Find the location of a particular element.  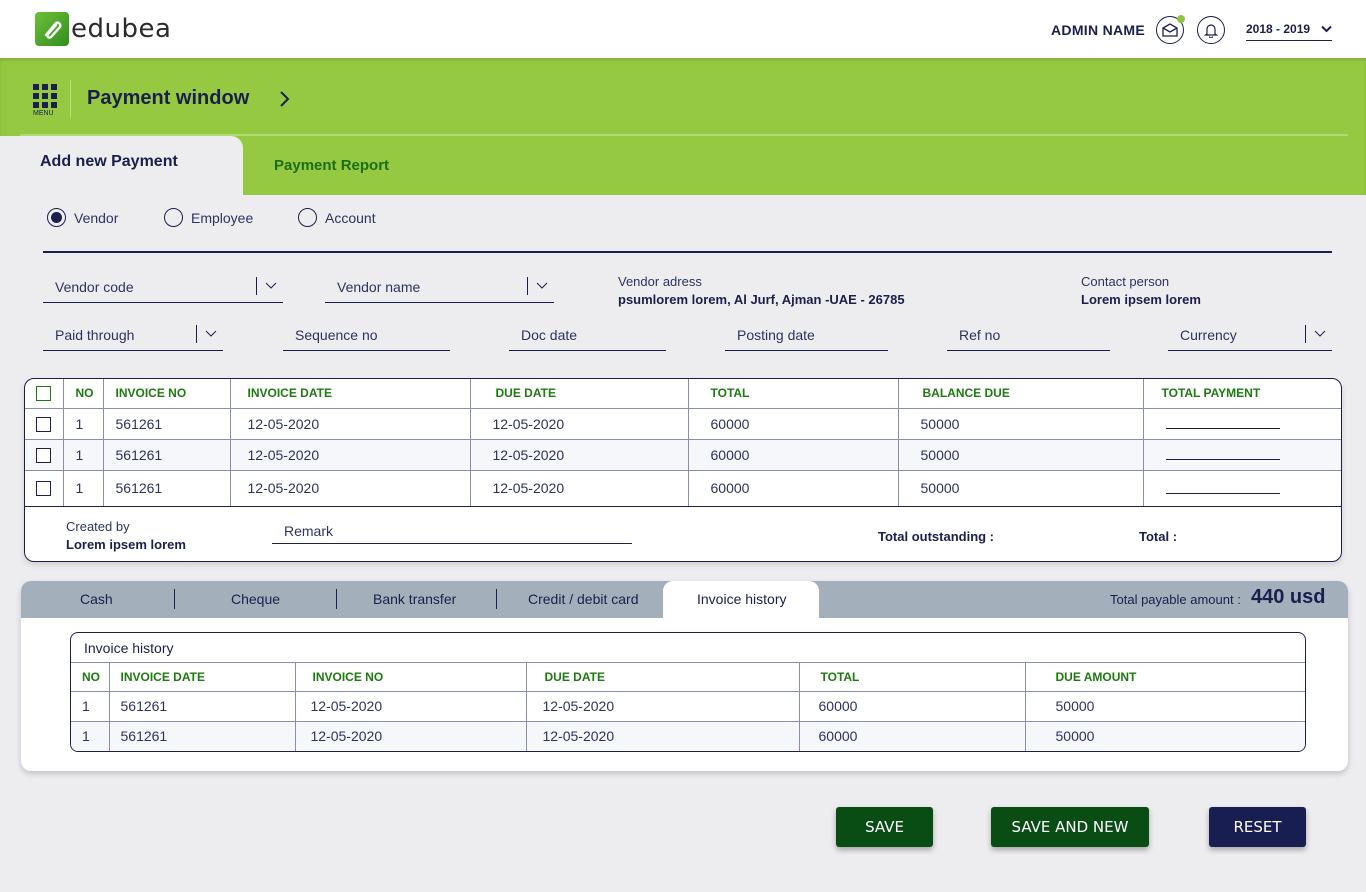

total-payable-value: 440 usd is located at coordinates (1288, 597).